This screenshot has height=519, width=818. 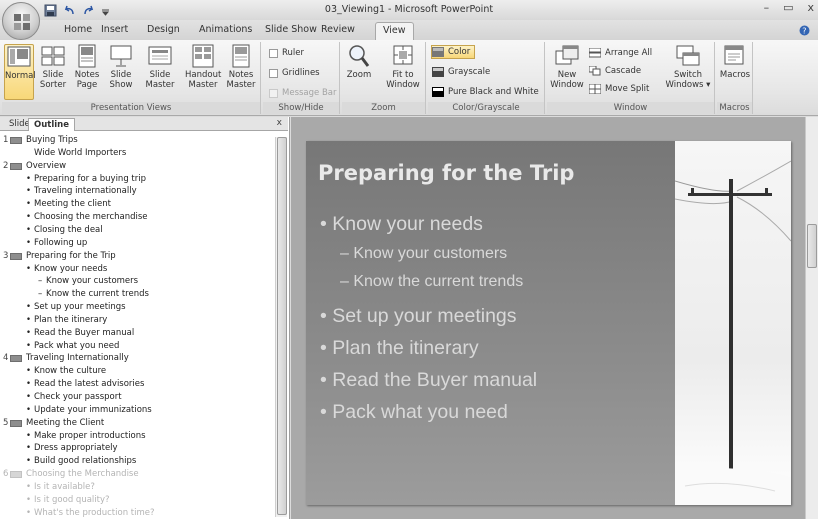 I want to click on slide-bullet-text: – Know your customers, so click(x=424, y=253).